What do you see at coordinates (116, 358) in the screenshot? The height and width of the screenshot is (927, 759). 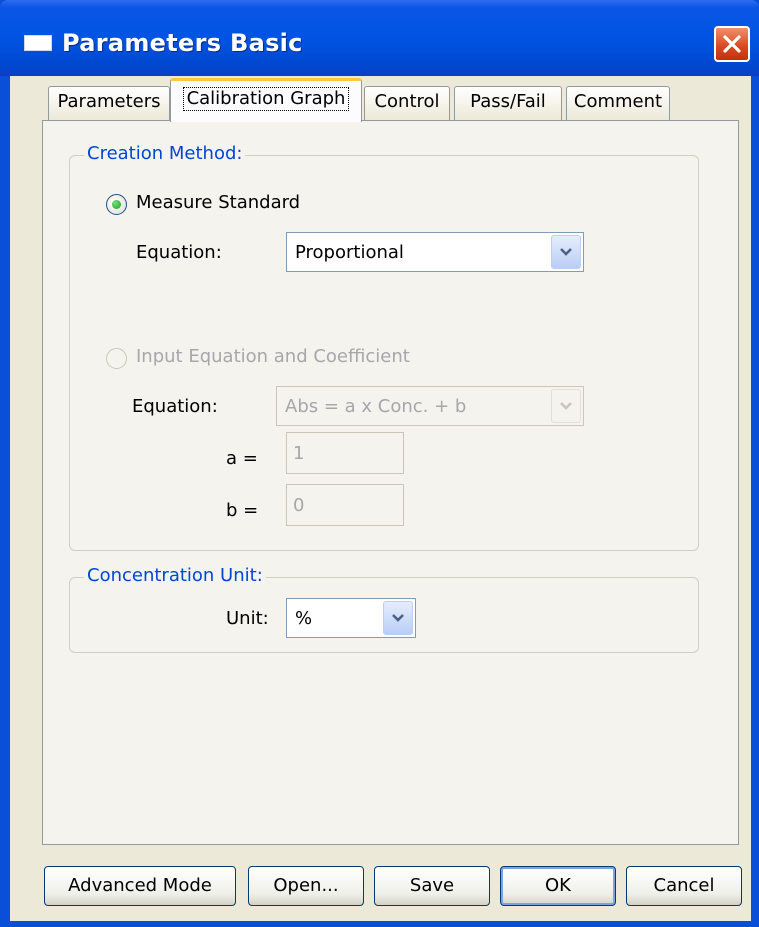 I see `input-equation-radio` at bounding box center [116, 358].